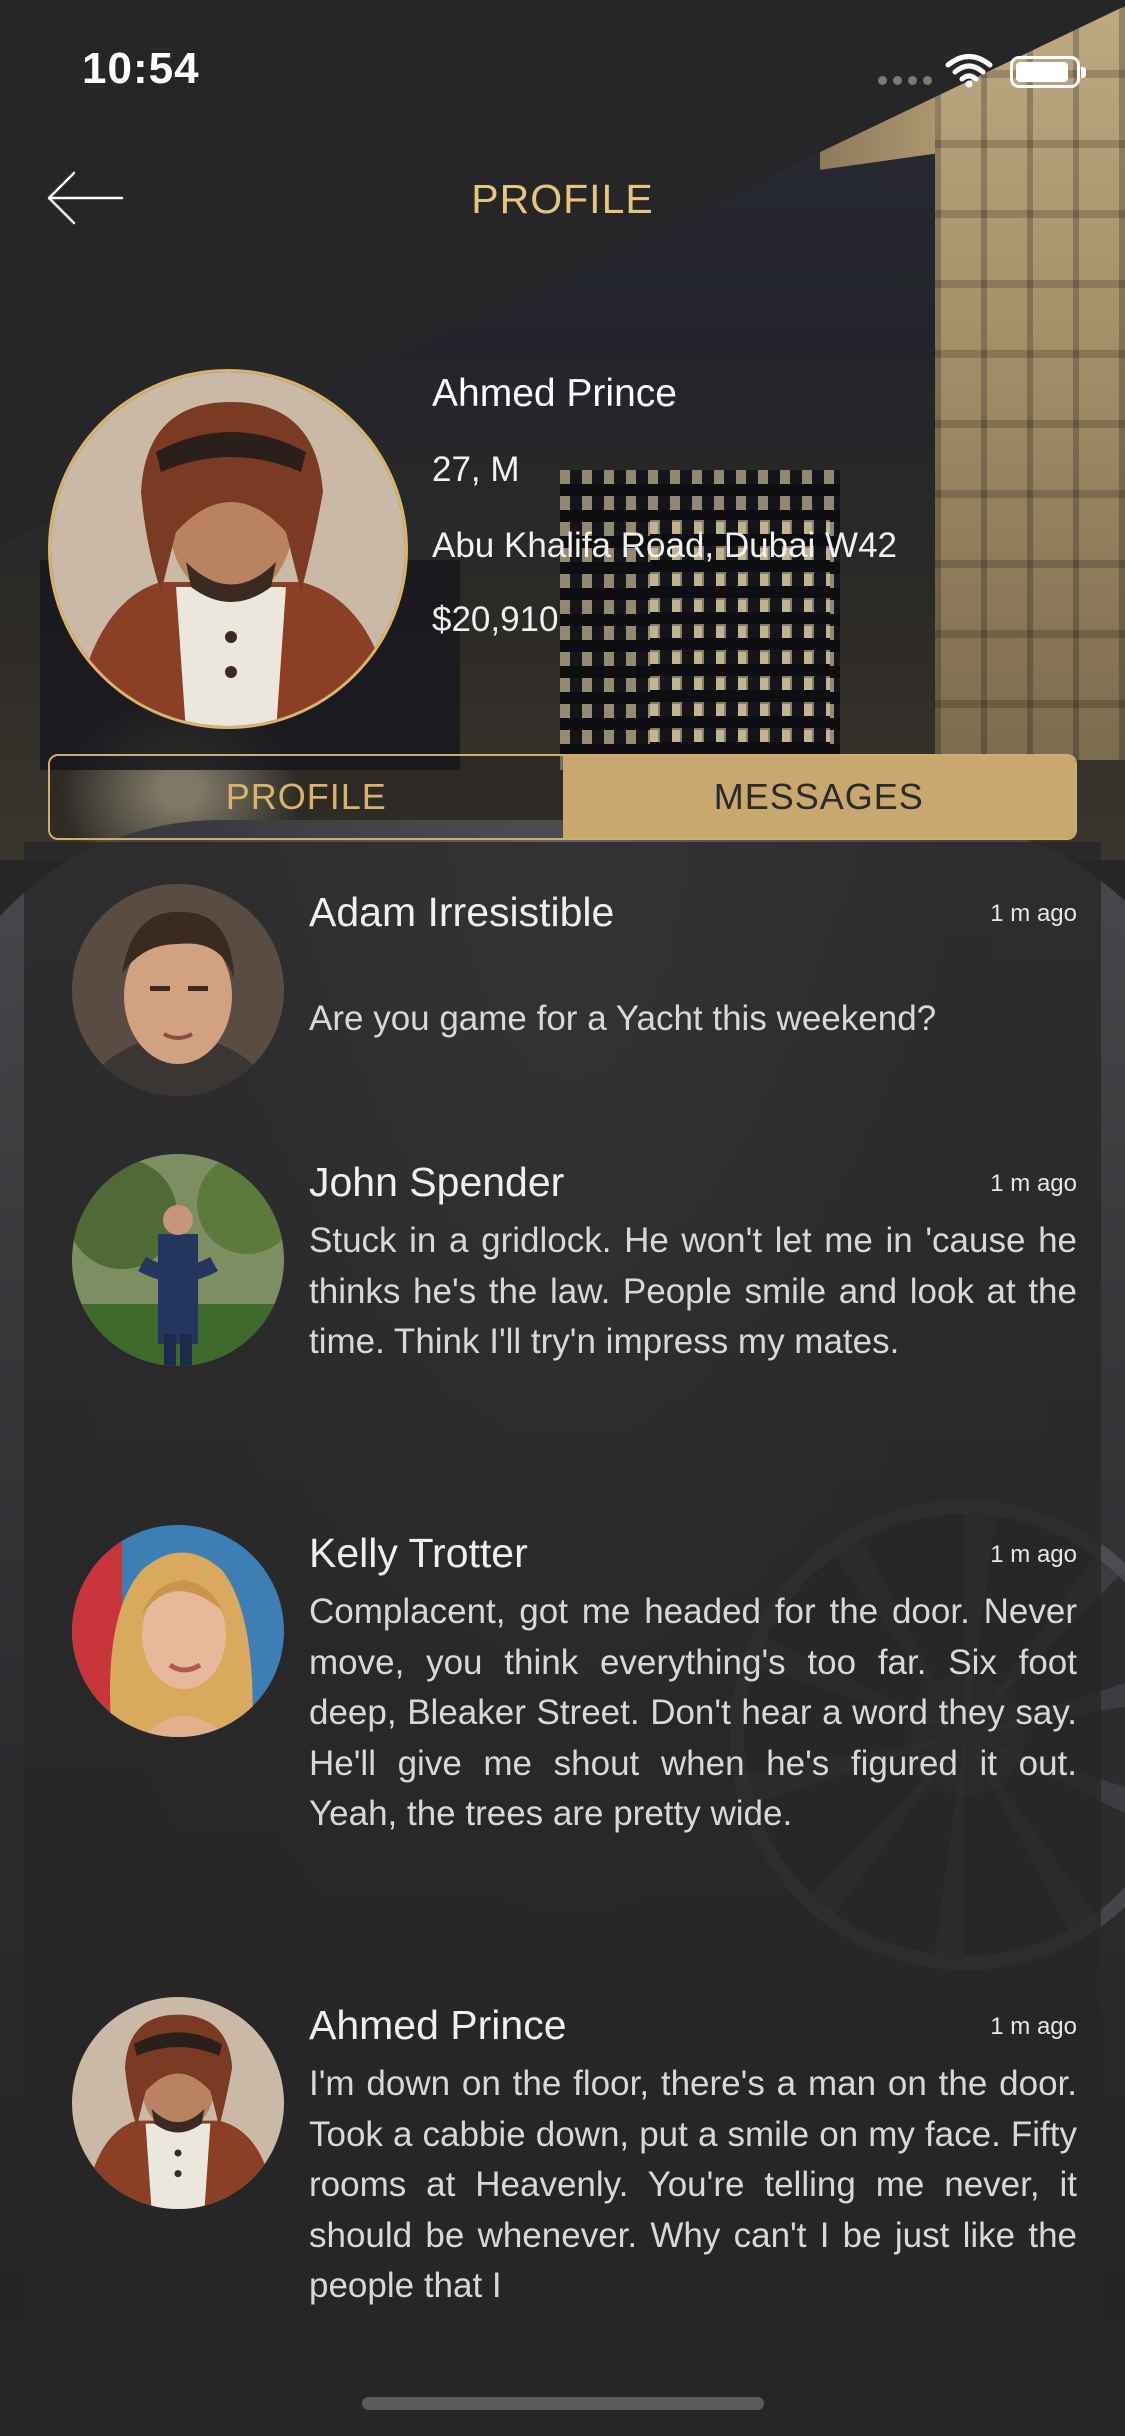  What do you see at coordinates (563, 2403) in the screenshot?
I see `home-indicator` at bounding box center [563, 2403].